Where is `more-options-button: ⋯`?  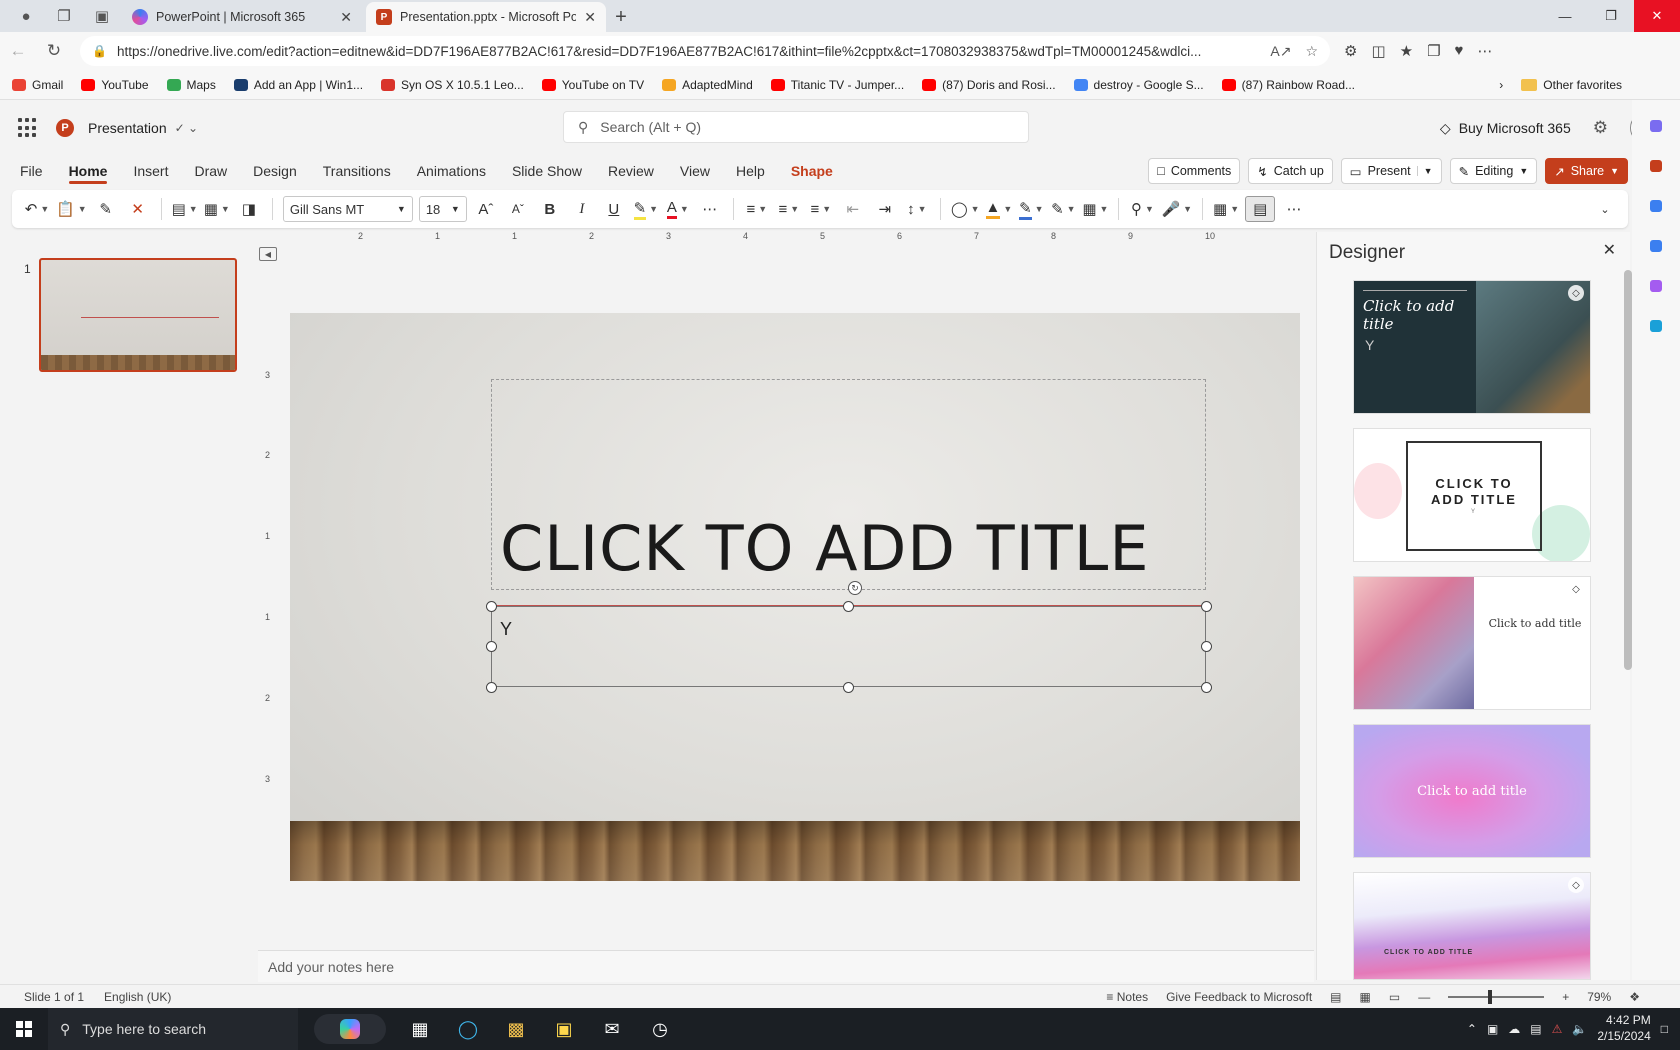 more-options-button: ⋯ is located at coordinates (1294, 209).